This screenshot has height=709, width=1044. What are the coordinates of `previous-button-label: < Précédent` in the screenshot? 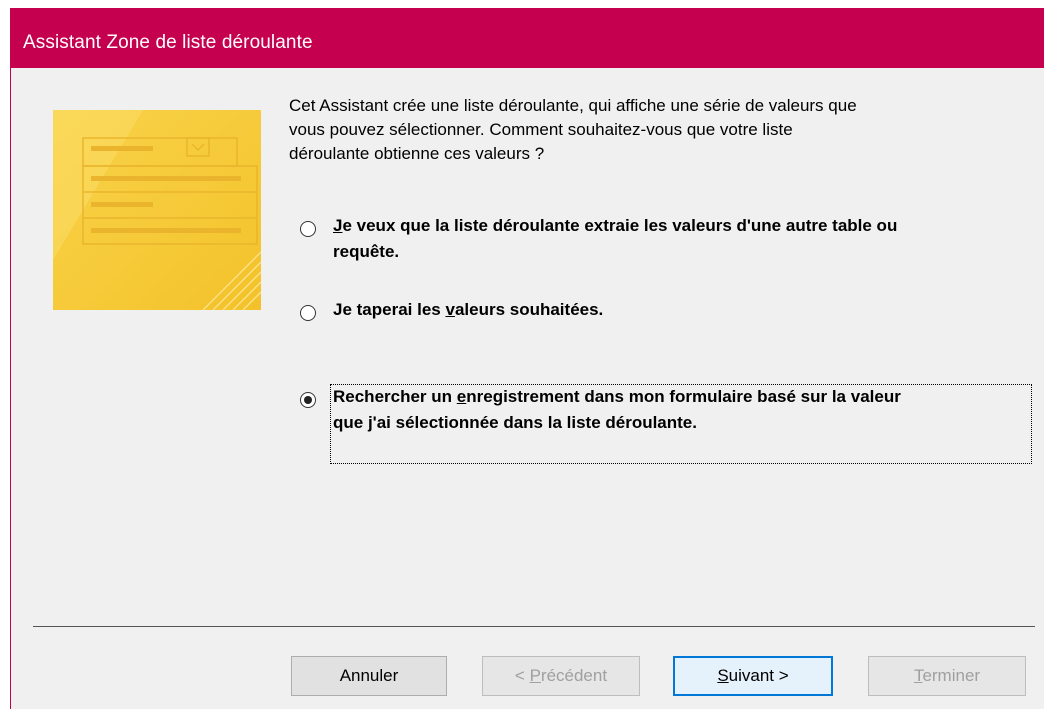 It's located at (561, 675).